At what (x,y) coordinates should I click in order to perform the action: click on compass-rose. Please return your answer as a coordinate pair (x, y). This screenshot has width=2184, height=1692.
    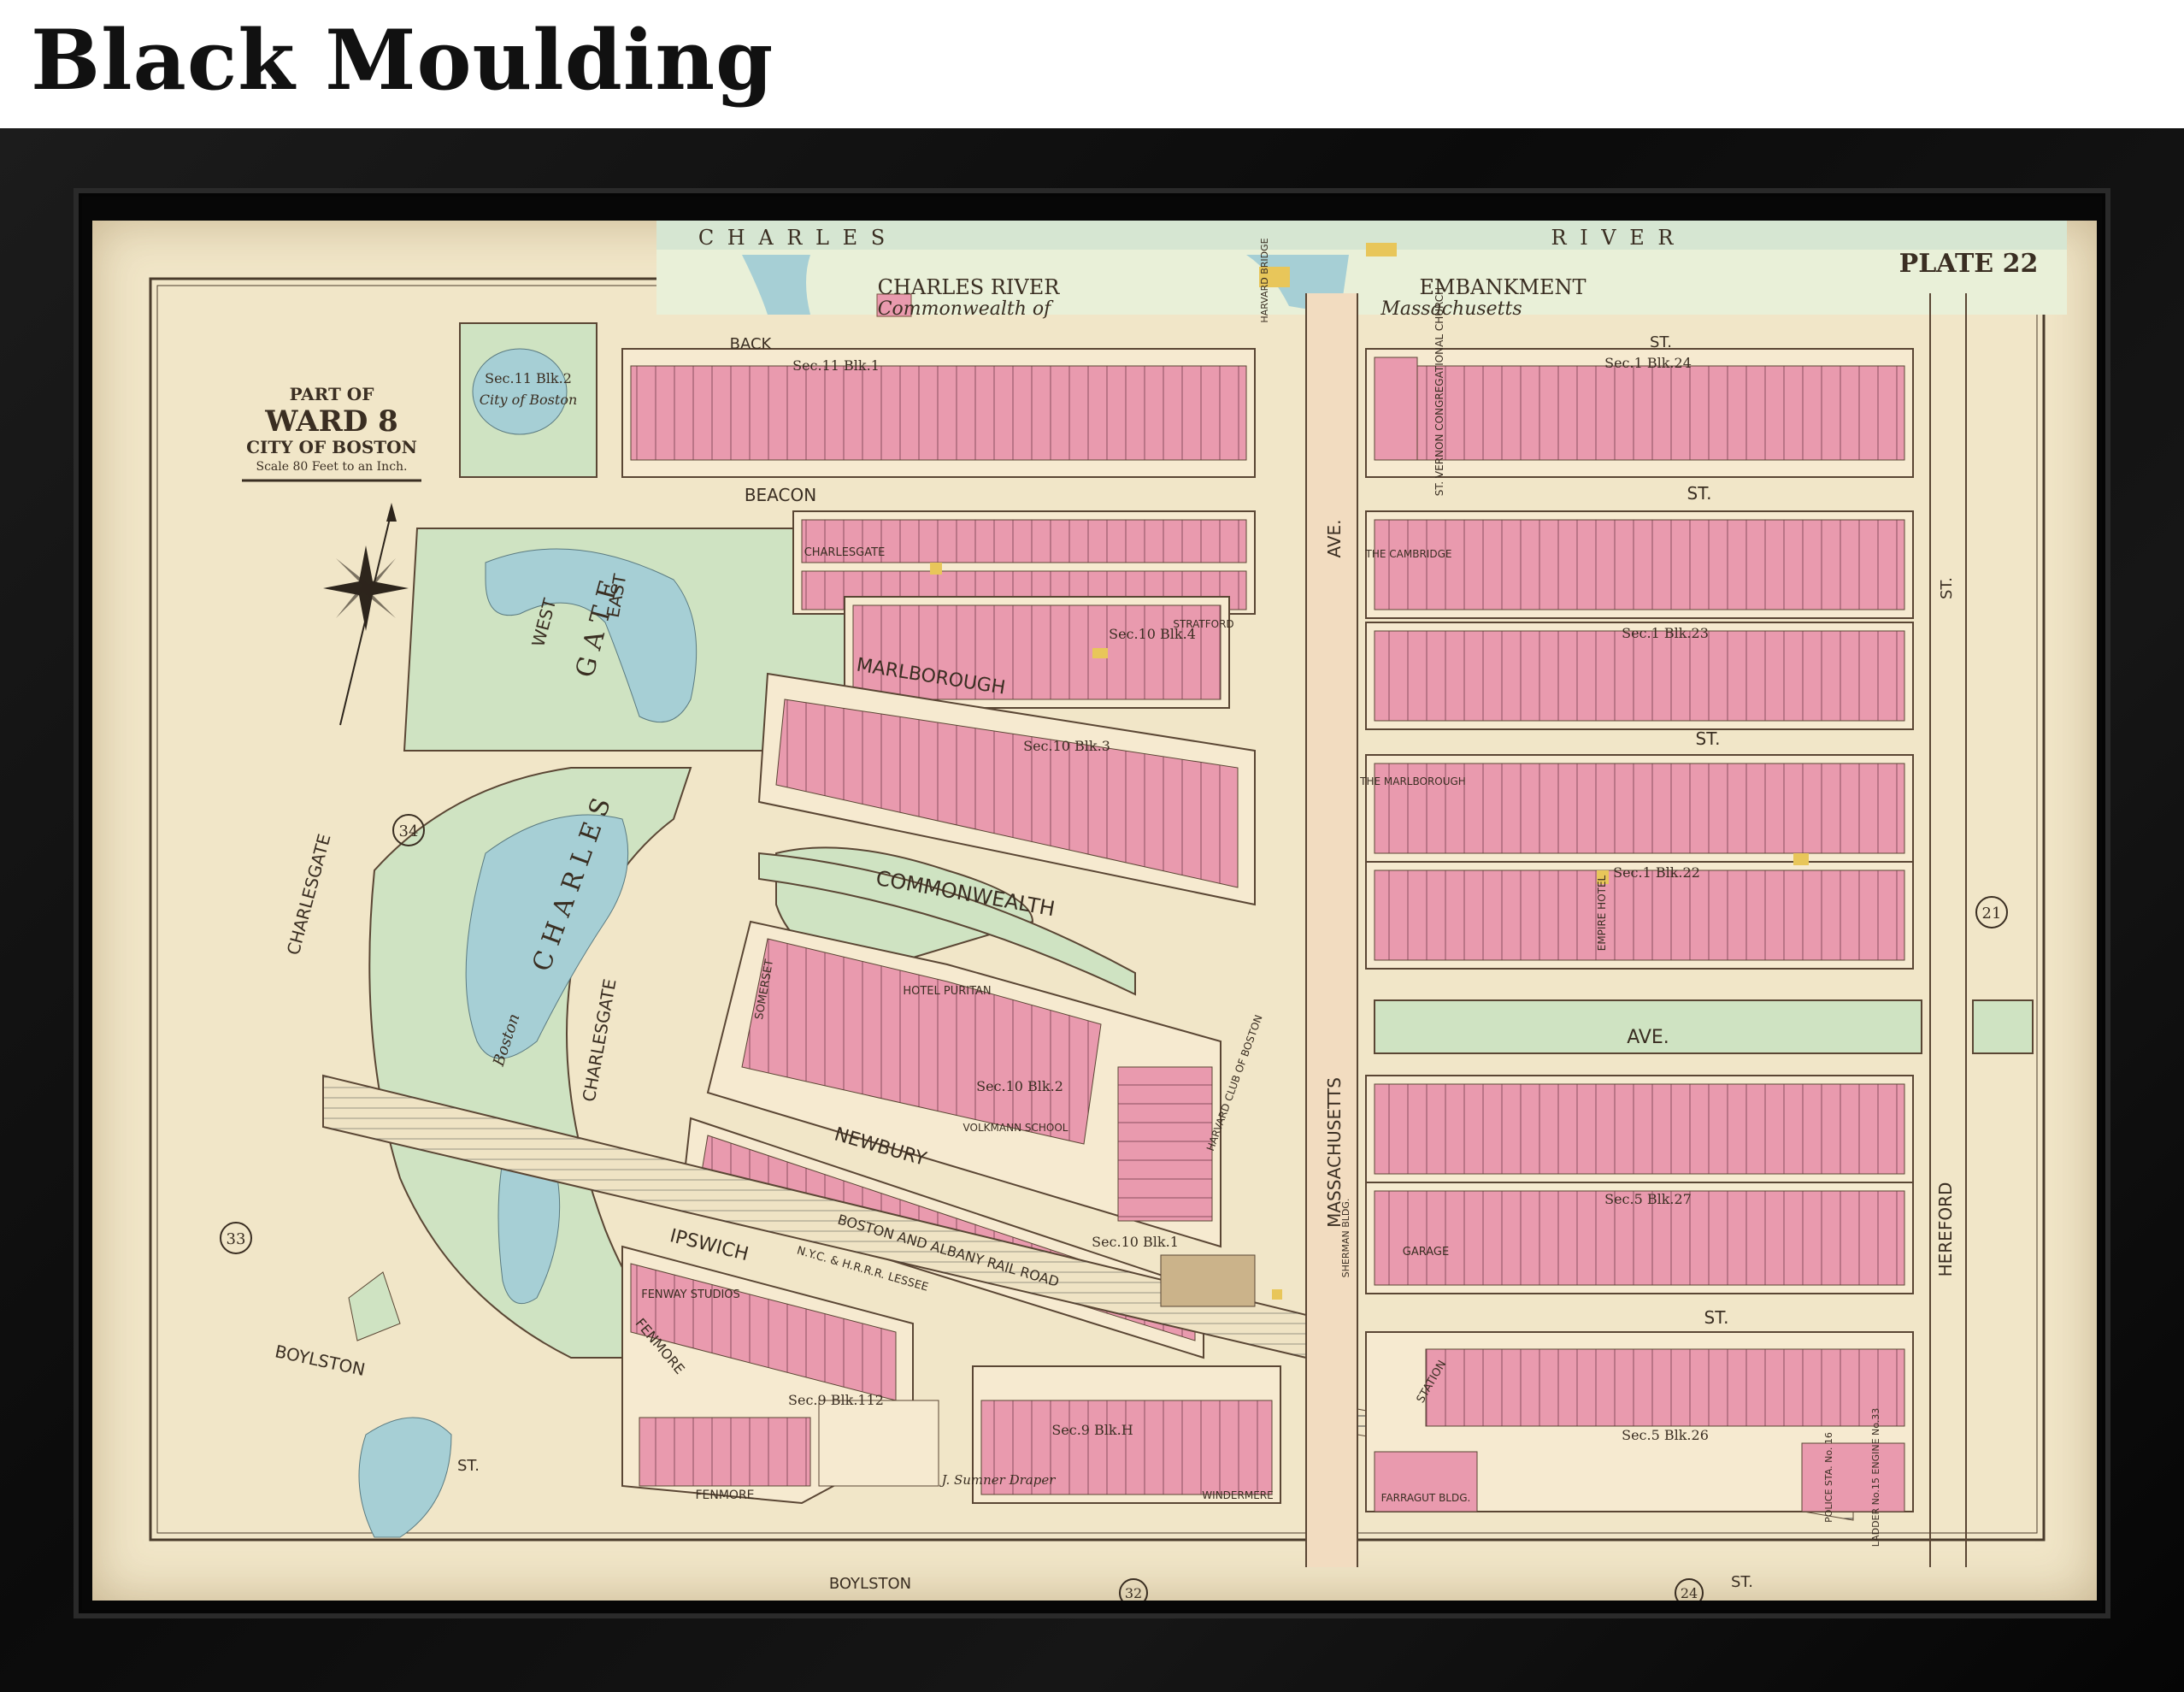
    Looking at the image, I should click on (366, 615).